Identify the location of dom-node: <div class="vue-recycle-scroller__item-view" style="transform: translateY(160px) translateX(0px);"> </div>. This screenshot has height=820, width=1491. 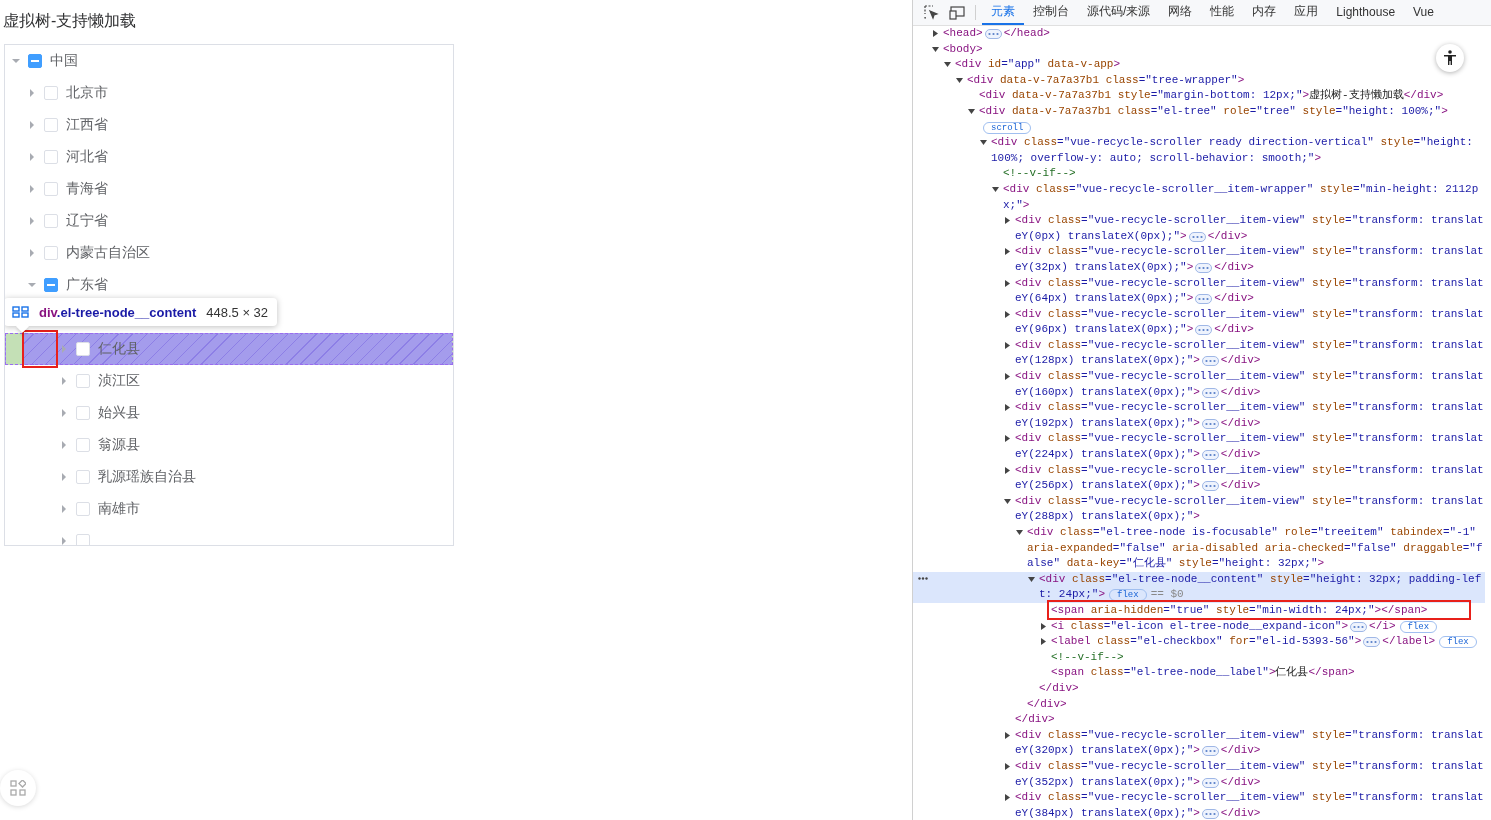
(1199, 385).